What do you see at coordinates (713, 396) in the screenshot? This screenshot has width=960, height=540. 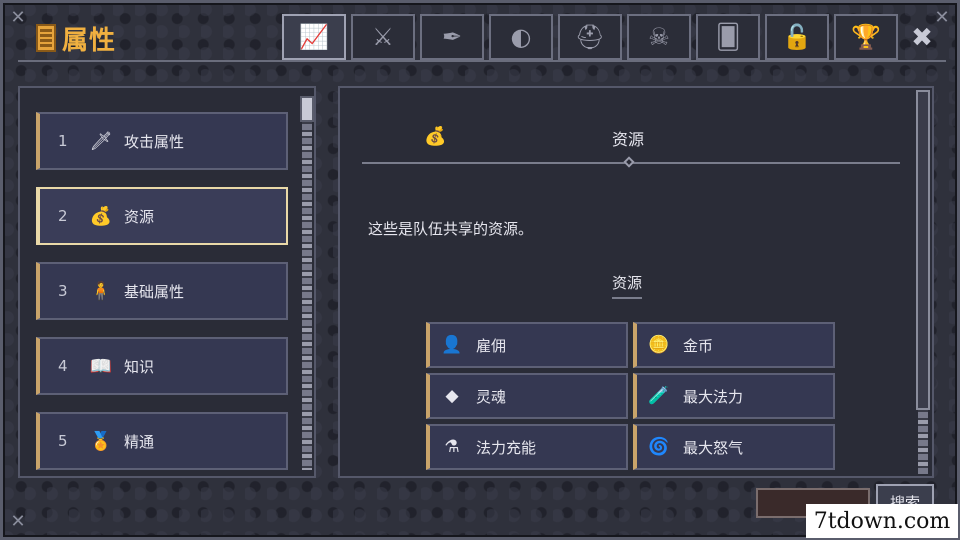 I see `resource-label: 最大法力` at bounding box center [713, 396].